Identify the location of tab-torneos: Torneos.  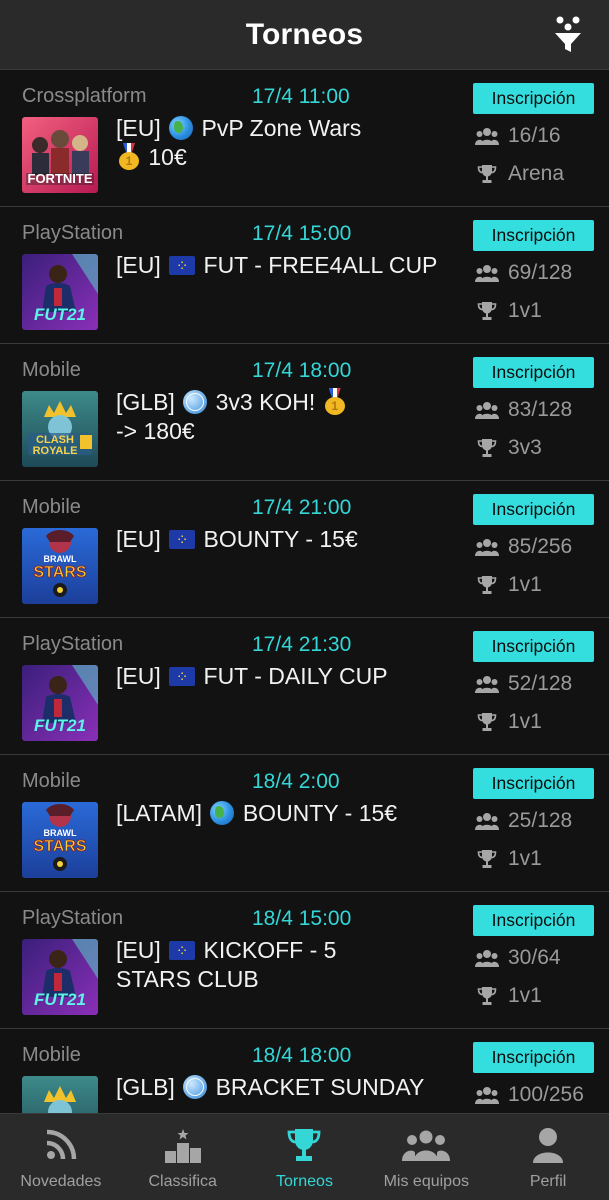
(305, 1157).